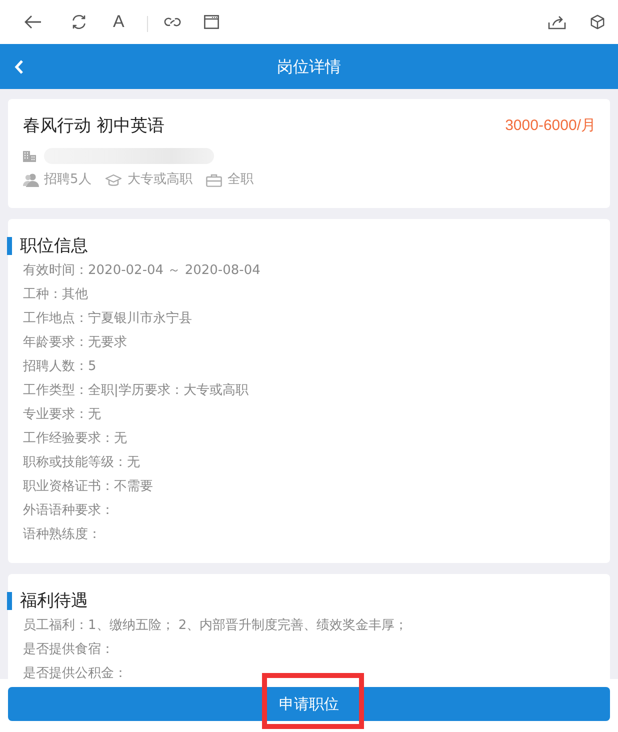 The width and height of the screenshot is (618, 732). What do you see at coordinates (107, 319) in the screenshot?
I see `info-line: 工作地点：宁夏银川市永宁县` at bounding box center [107, 319].